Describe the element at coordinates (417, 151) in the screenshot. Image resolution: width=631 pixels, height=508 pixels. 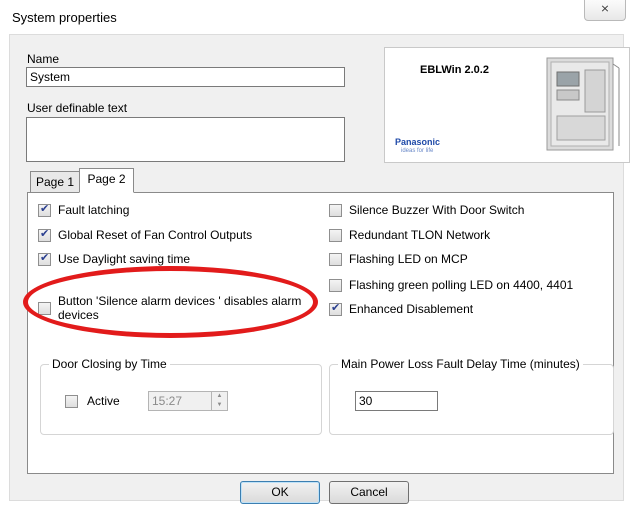
I see `brand-tagline: ideas for life` at that location.